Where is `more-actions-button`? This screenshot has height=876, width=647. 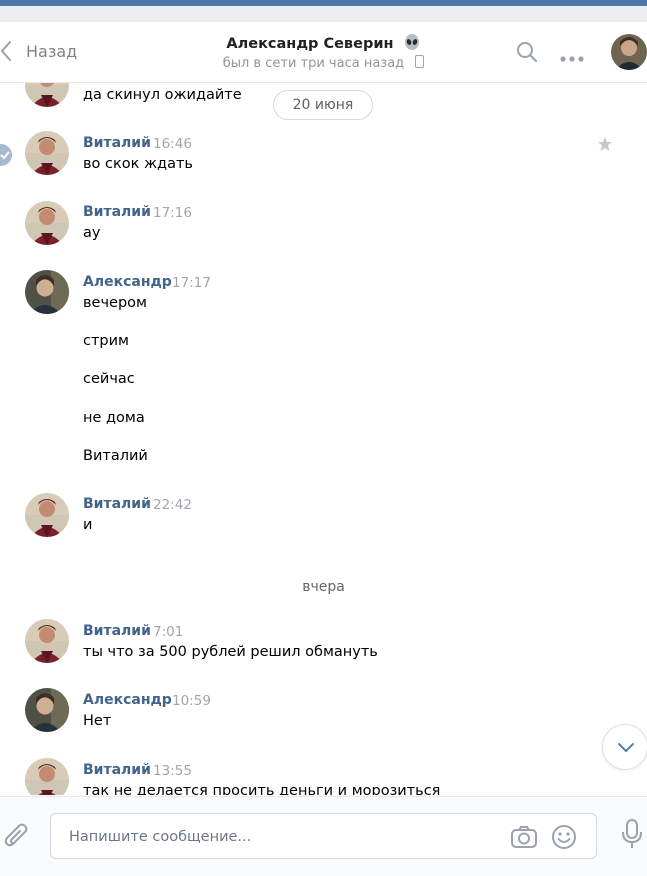 more-actions-button is located at coordinates (572, 57).